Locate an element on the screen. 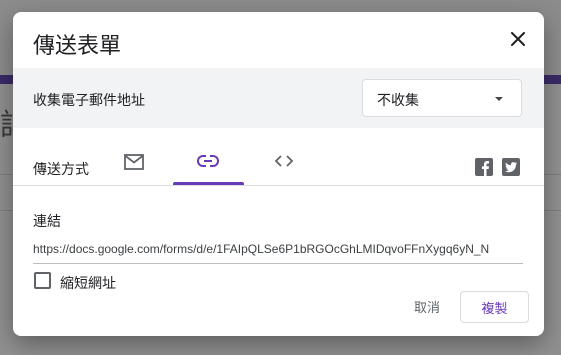 The height and width of the screenshot is (355, 561). copy-button: 複製 is located at coordinates (494, 307).